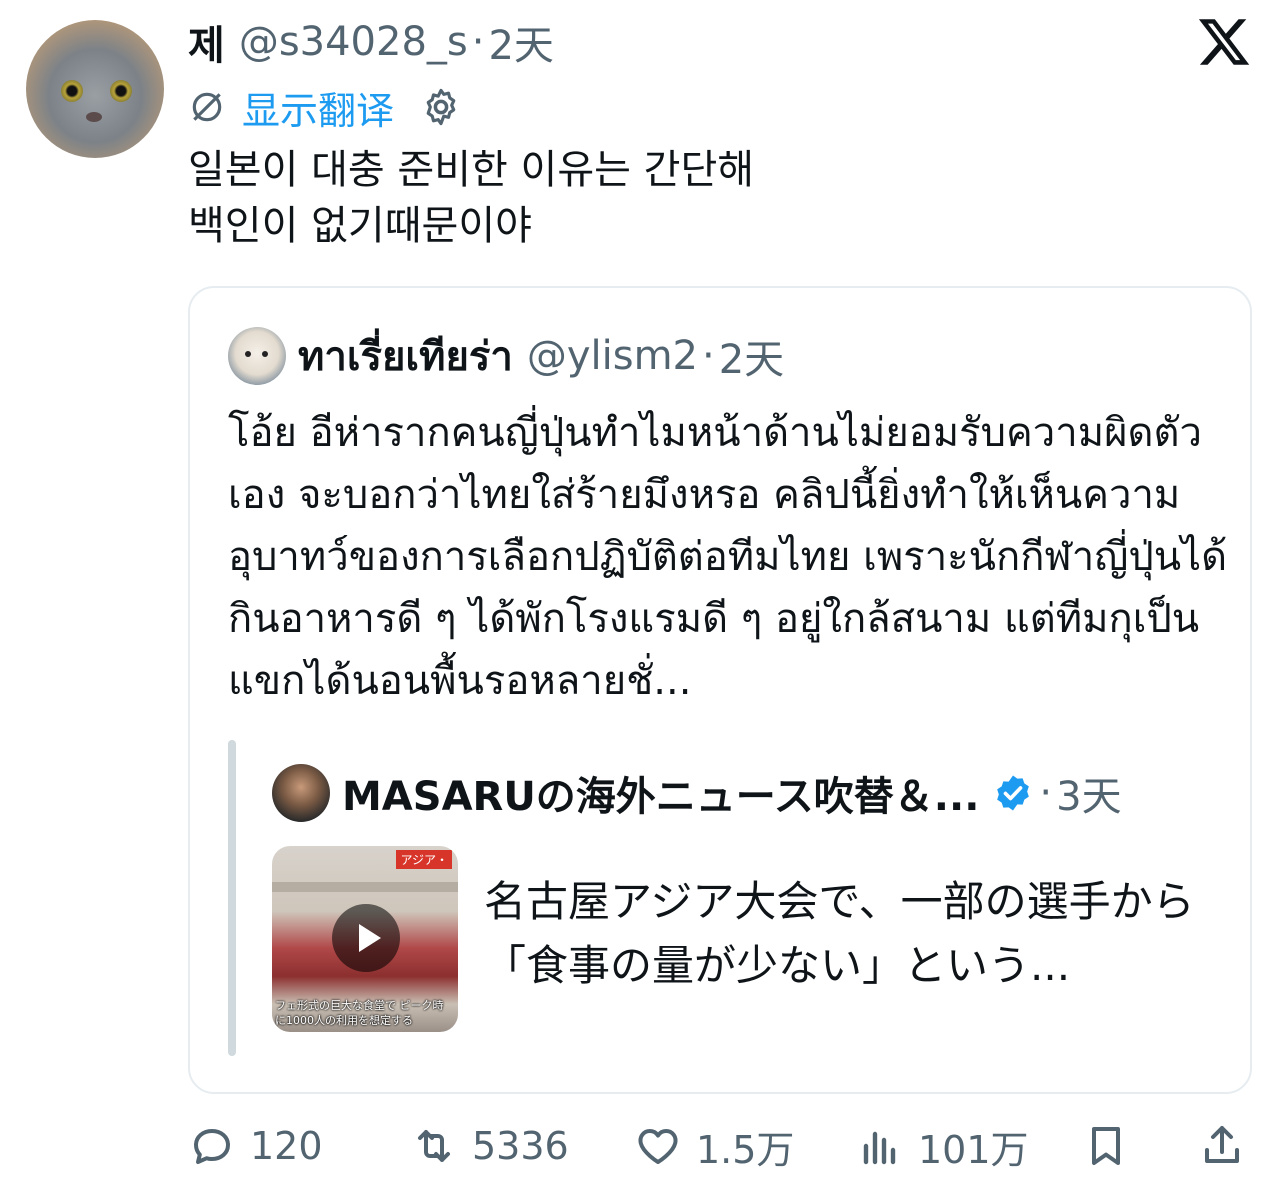 The height and width of the screenshot is (1199, 1280). I want to click on show-translation-link: 显示翻译, so click(318, 107).